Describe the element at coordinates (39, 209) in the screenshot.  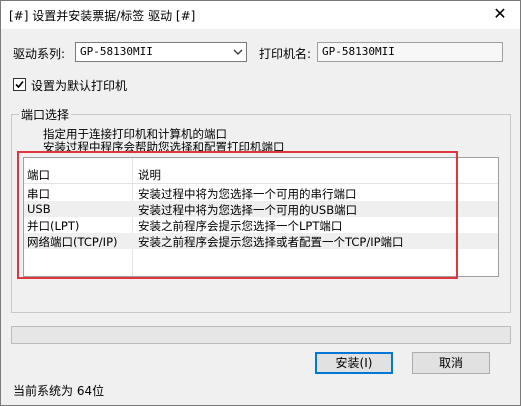
I see `row-port: USB` at that location.